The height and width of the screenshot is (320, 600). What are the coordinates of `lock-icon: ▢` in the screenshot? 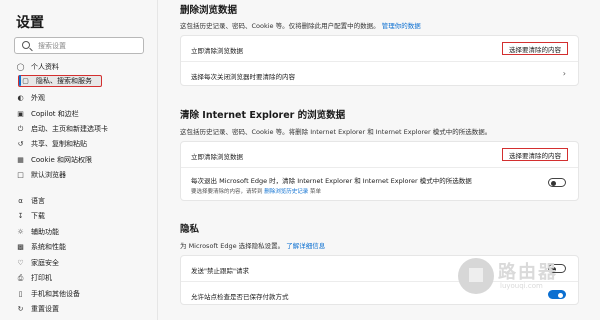 It's located at (25, 81).